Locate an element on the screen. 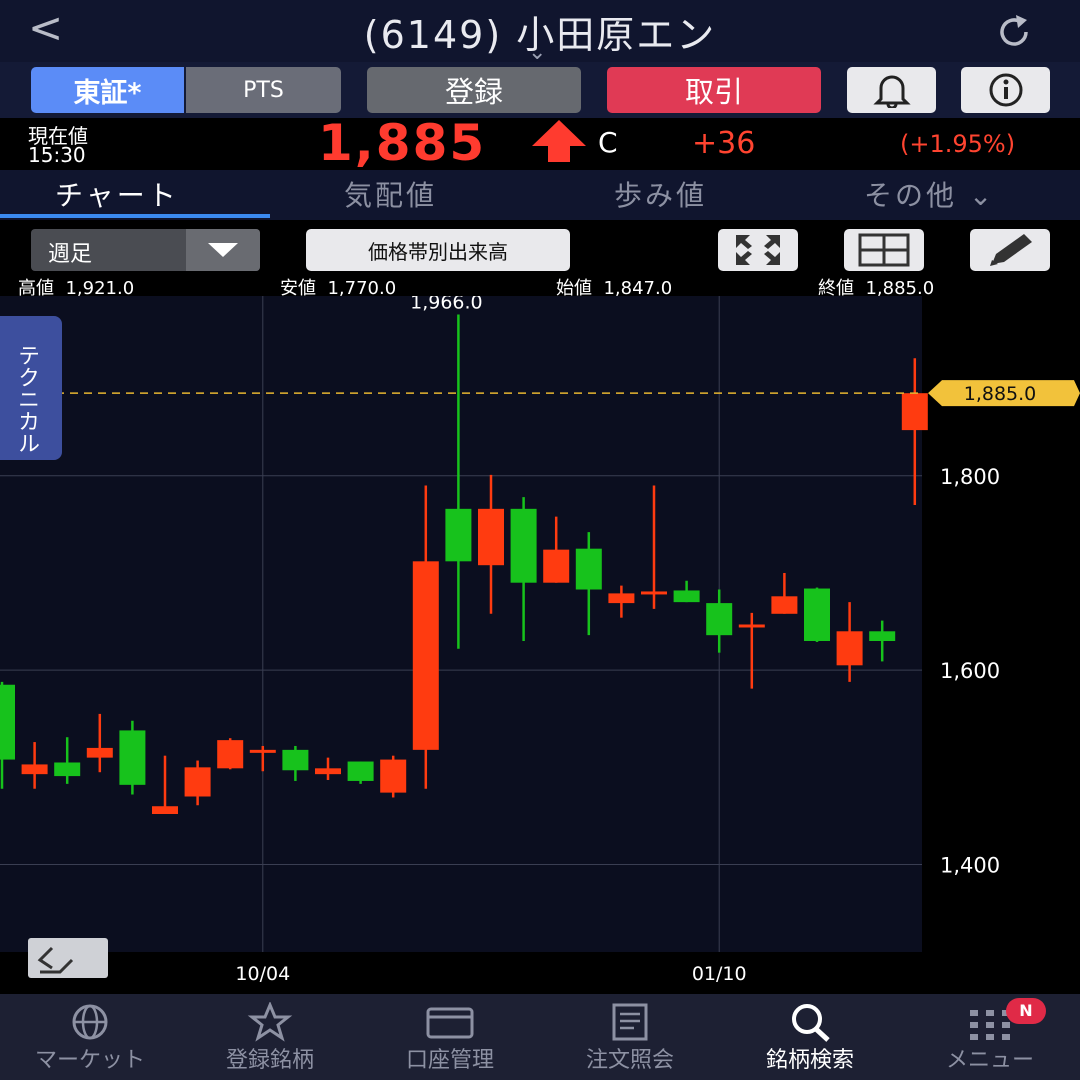 The width and height of the screenshot is (1080, 1080). pts-market-button: PTS is located at coordinates (263, 90).